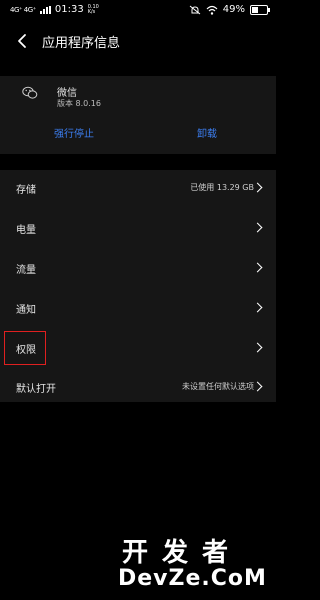 The width and height of the screenshot is (320, 600). Describe the element at coordinates (74, 132) in the screenshot. I see `force-stop-button: 强行停止` at that location.